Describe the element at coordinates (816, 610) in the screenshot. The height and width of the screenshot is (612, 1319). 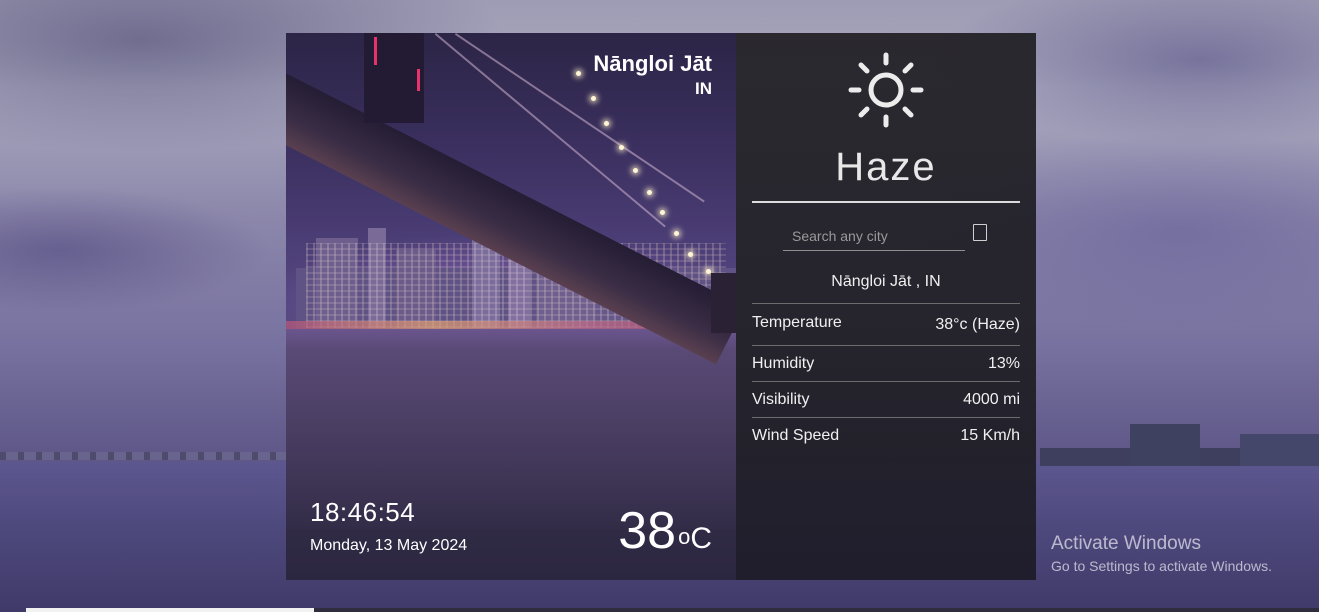
I see `taskbar-segment` at that location.